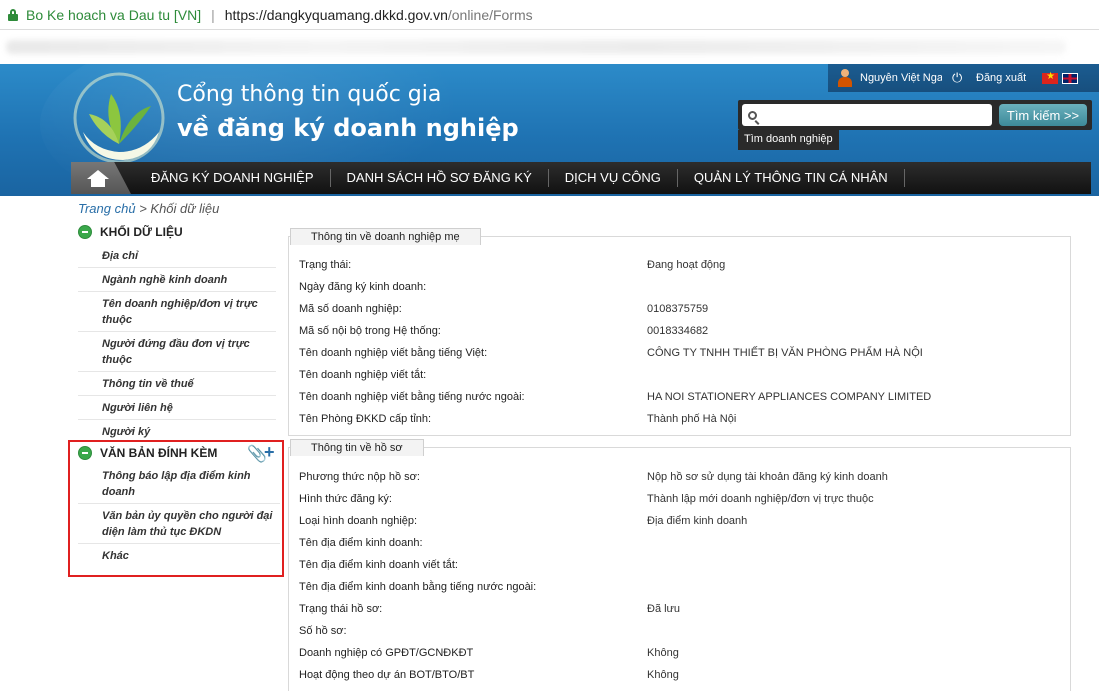 This screenshot has width=1099, height=691. What do you see at coordinates (1070, 78) in the screenshot?
I see `english-flag-icon` at bounding box center [1070, 78].